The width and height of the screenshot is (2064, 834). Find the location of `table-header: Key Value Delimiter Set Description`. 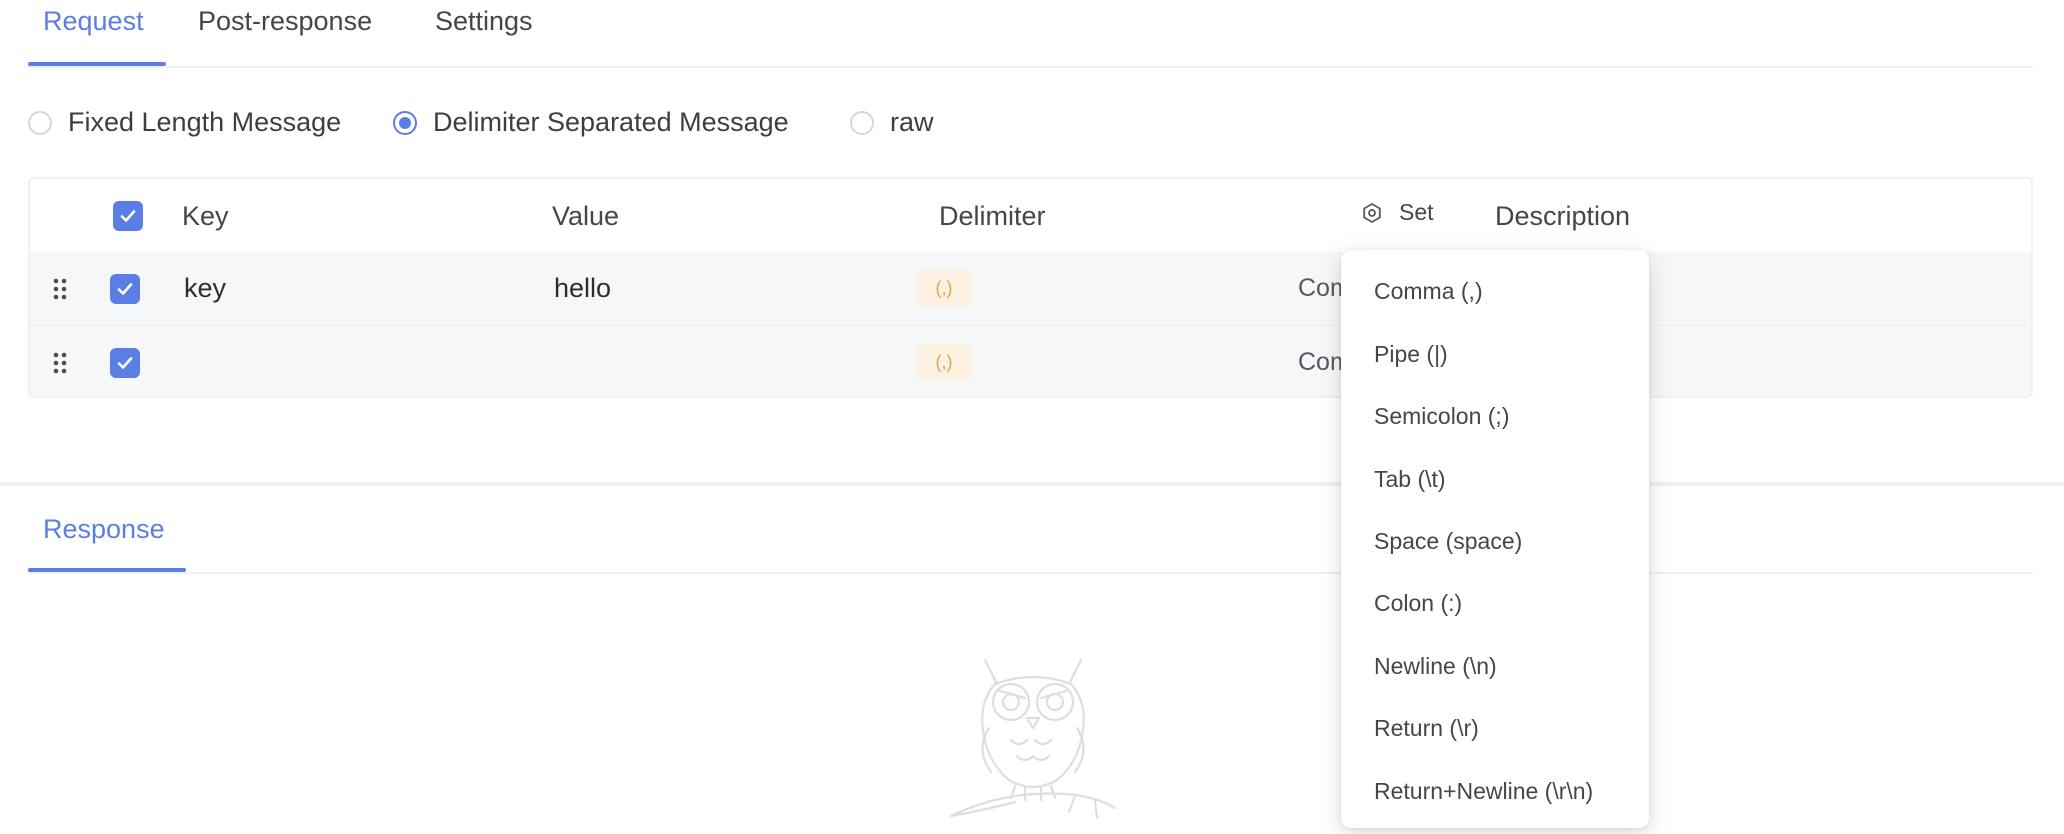

table-header: Key Value Delimiter Set Description is located at coordinates (1030, 216).